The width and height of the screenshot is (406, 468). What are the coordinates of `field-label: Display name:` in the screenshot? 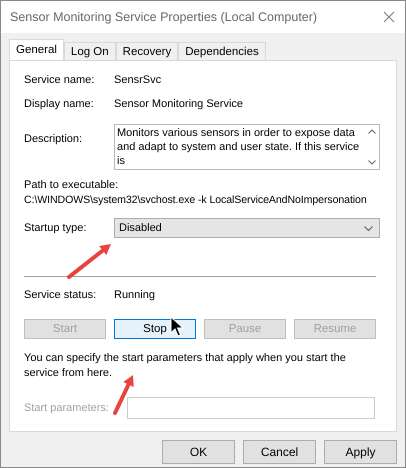 It's located at (59, 104).